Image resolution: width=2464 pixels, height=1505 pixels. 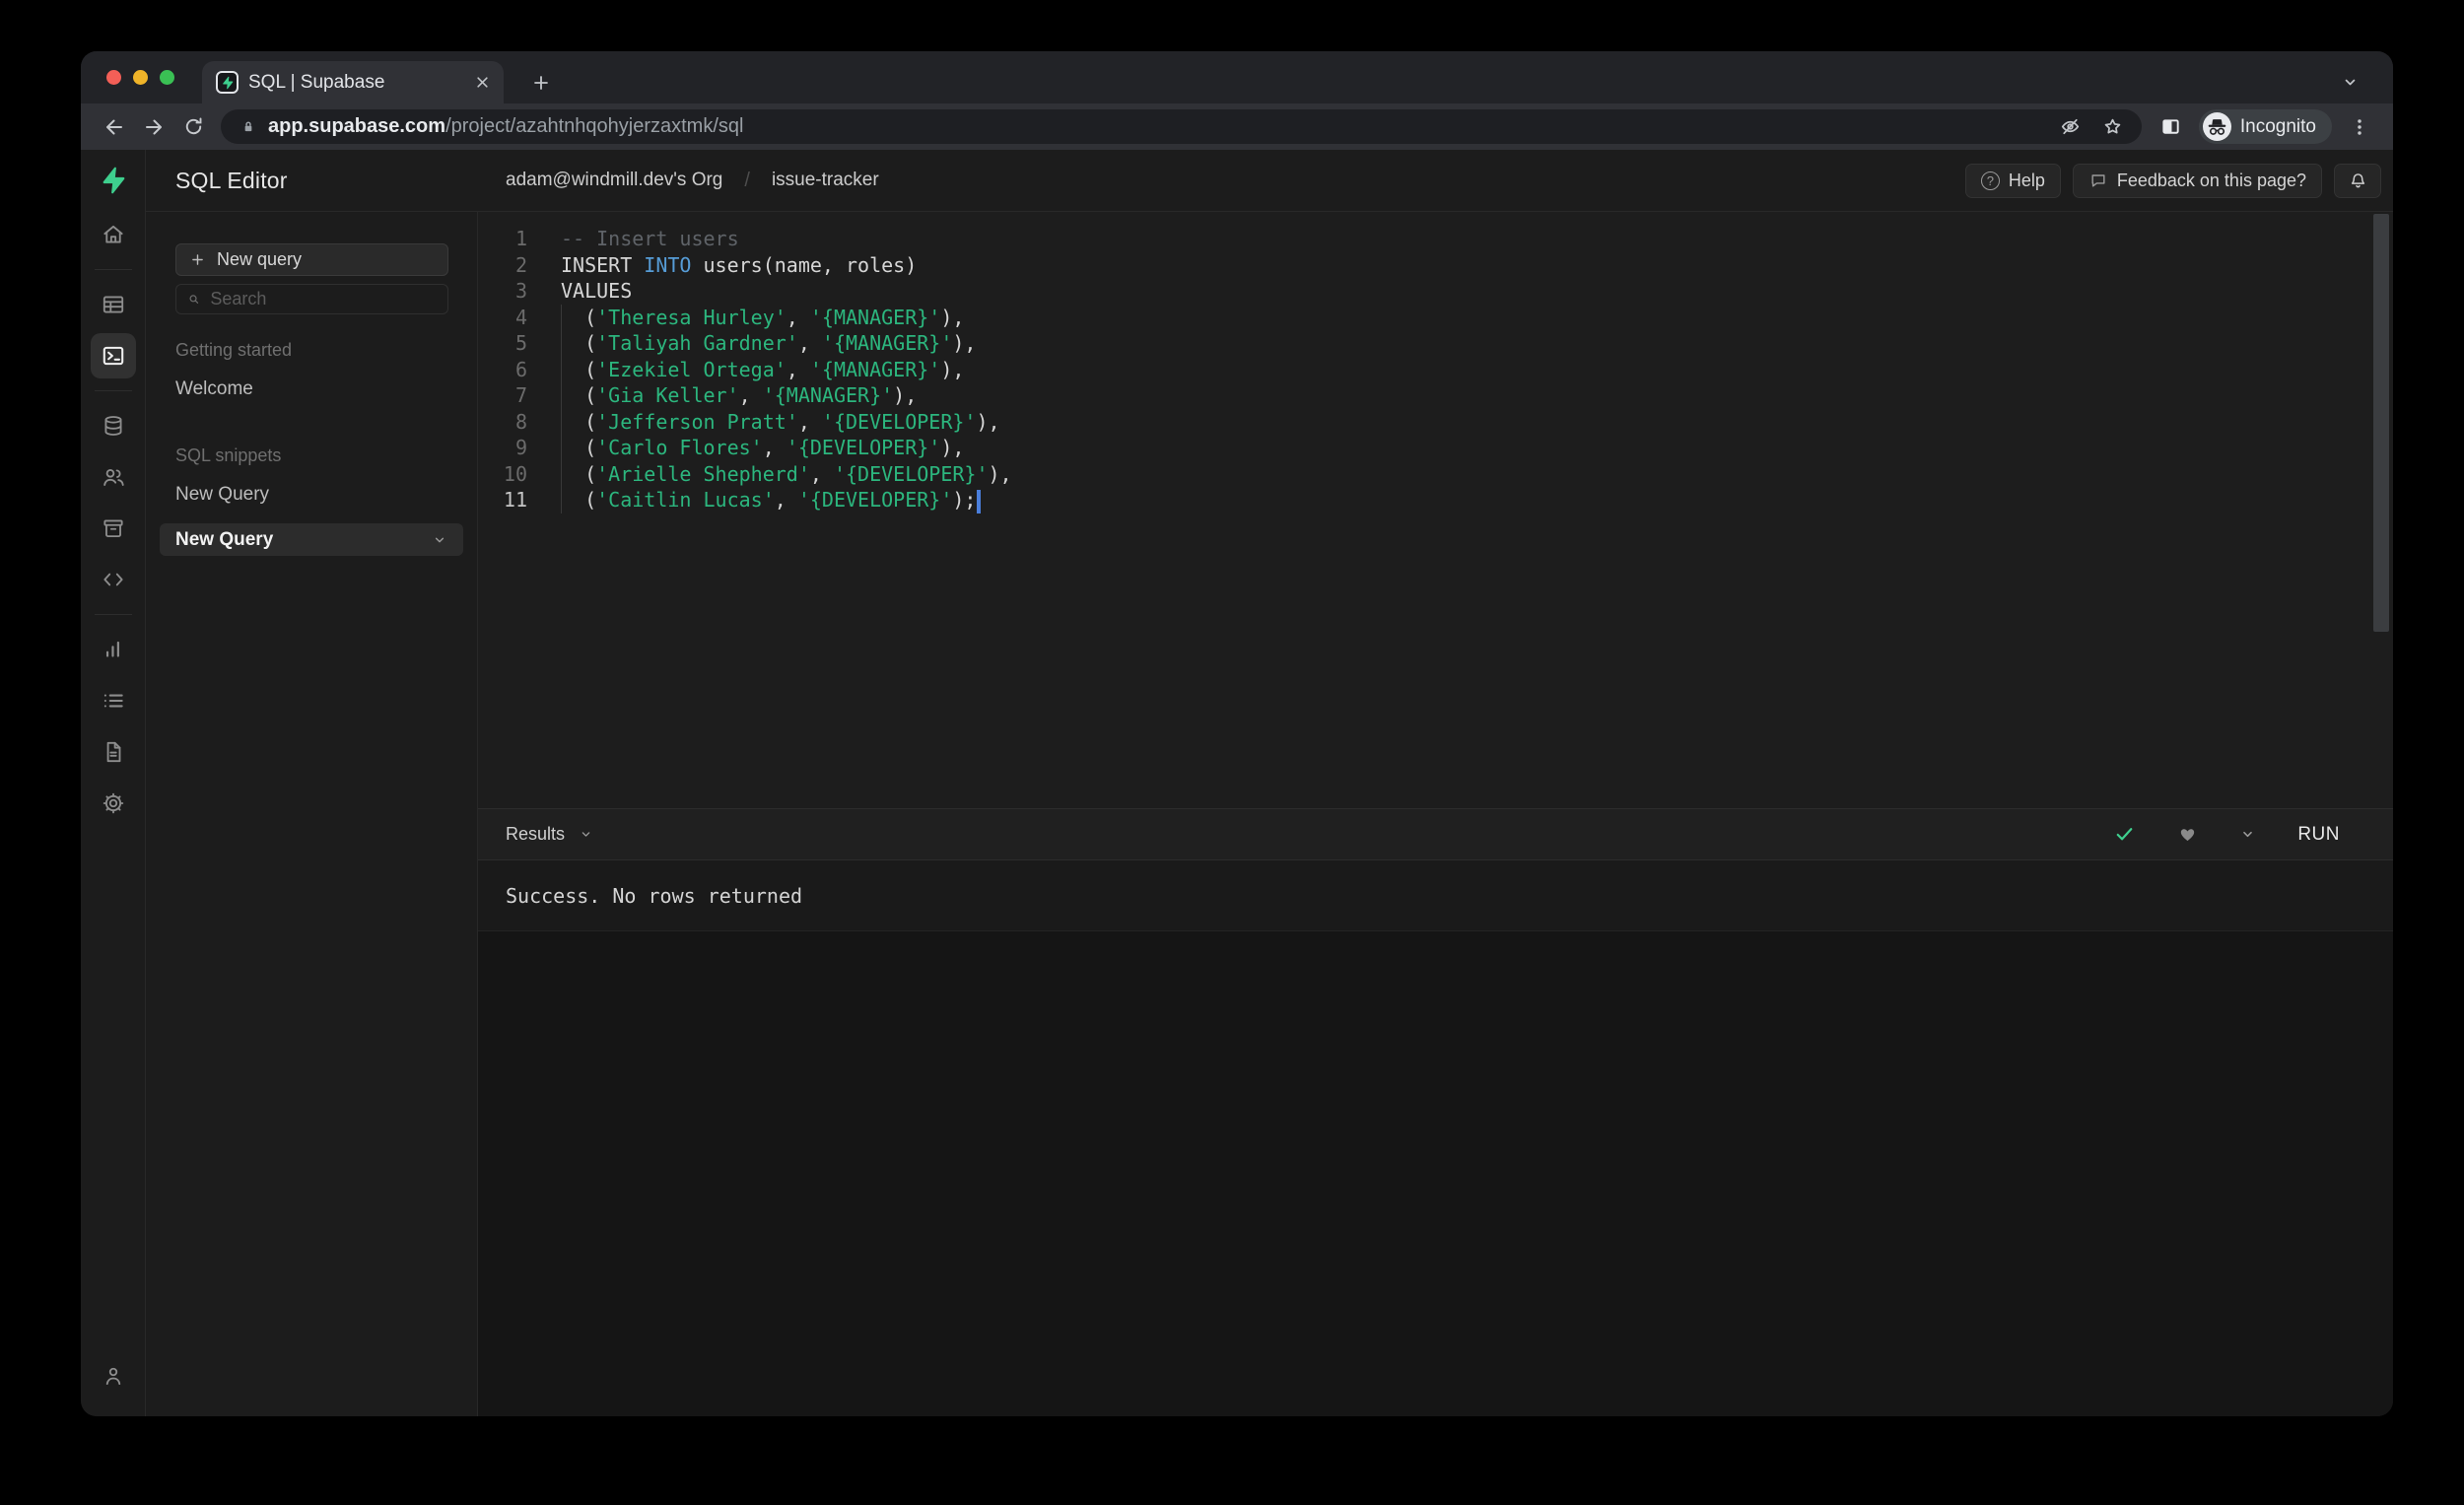 What do you see at coordinates (2070, 126) in the screenshot?
I see `eye-slash-icon` at bounding box center [2070, 126].